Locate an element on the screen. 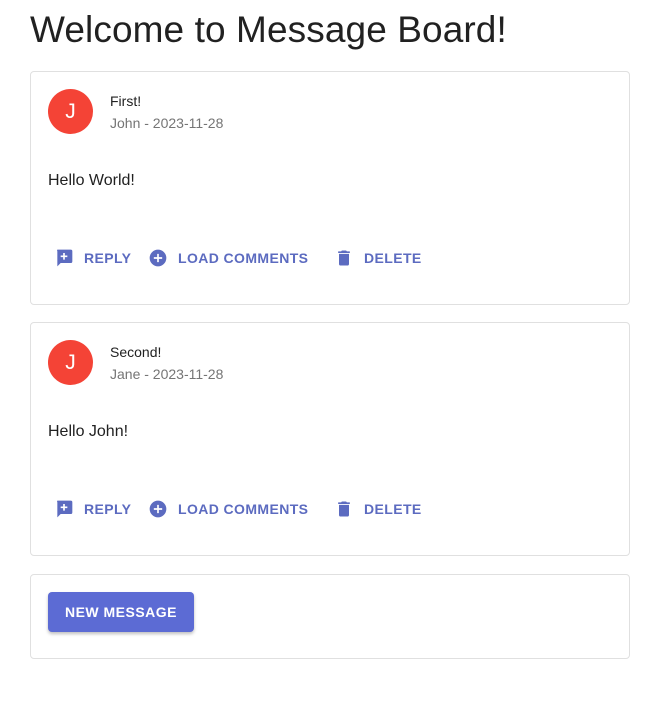 The height and width of the screenshot is (704, 667). new-message-card: NEW MESSAGE is located at coordinates (330, 616).